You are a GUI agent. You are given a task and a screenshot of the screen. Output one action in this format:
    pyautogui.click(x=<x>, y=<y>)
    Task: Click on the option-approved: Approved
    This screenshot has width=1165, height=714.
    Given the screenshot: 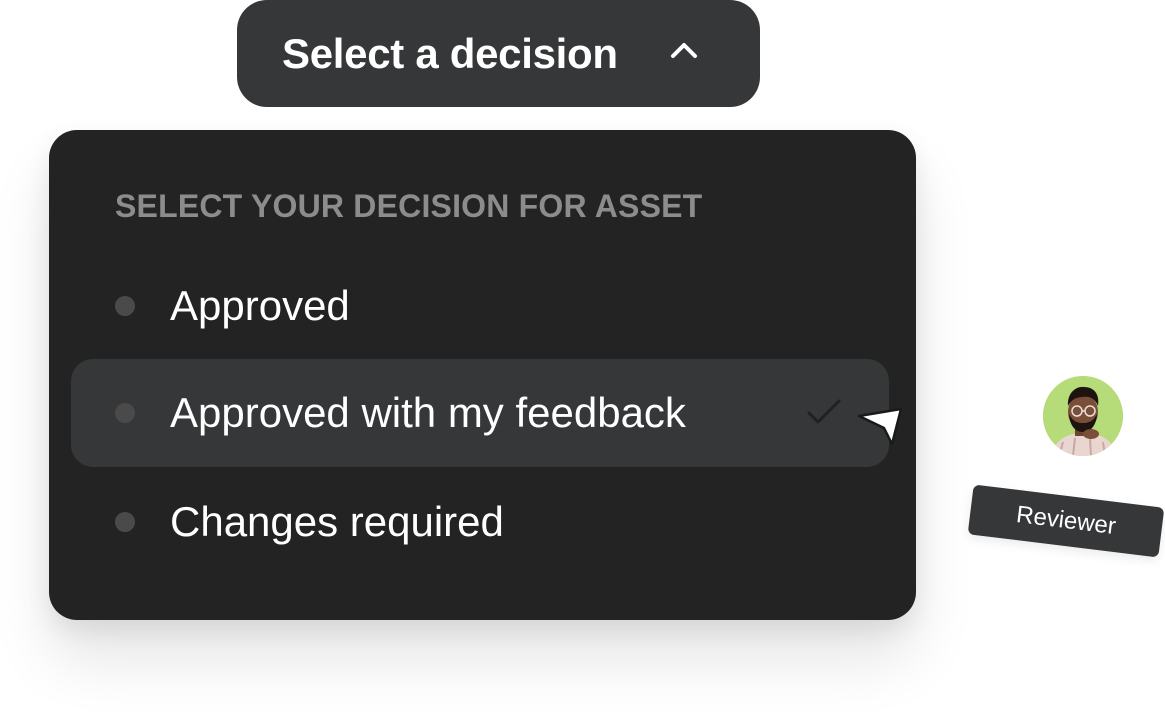 What is the action you would take?
    pyautogui.click(x=480, y=306)
    